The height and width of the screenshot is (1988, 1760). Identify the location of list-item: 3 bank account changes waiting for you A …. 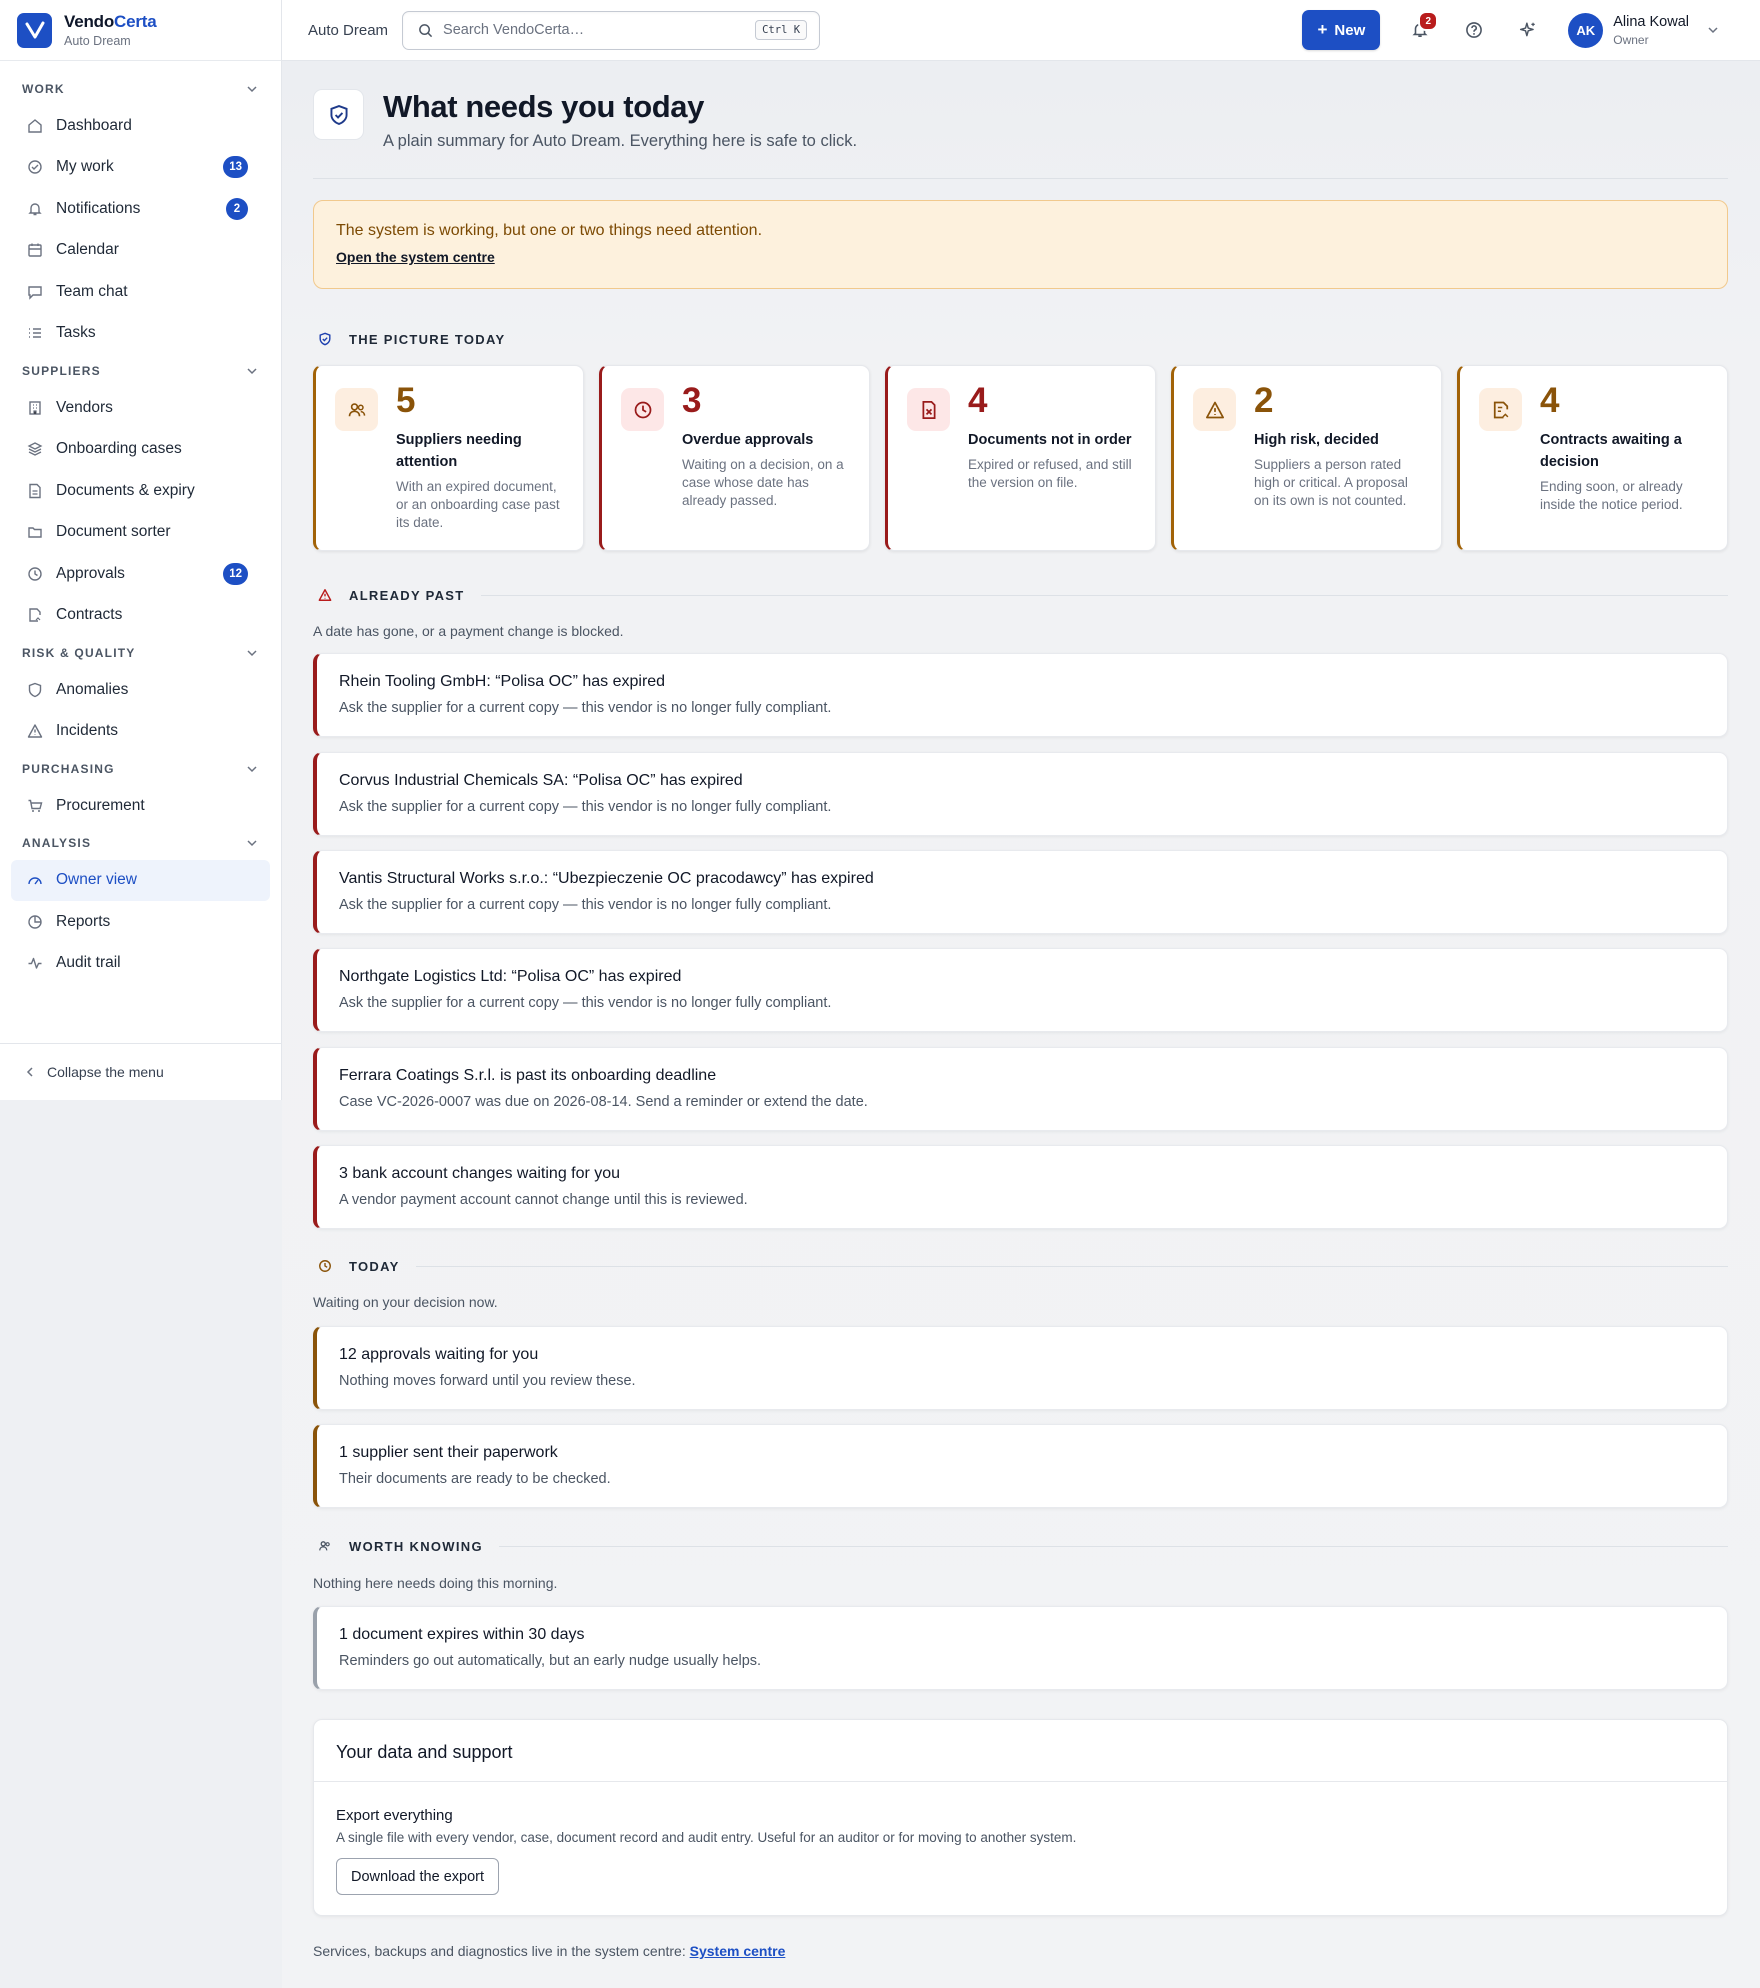
(1020, 1187).